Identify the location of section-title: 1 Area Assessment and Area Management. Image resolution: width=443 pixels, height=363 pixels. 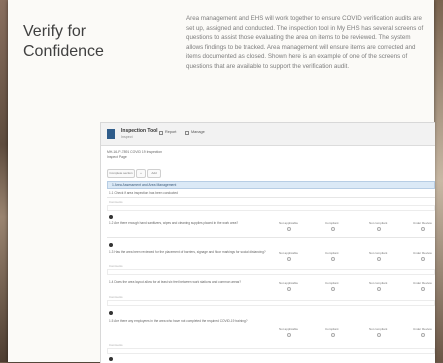
(144, 185).